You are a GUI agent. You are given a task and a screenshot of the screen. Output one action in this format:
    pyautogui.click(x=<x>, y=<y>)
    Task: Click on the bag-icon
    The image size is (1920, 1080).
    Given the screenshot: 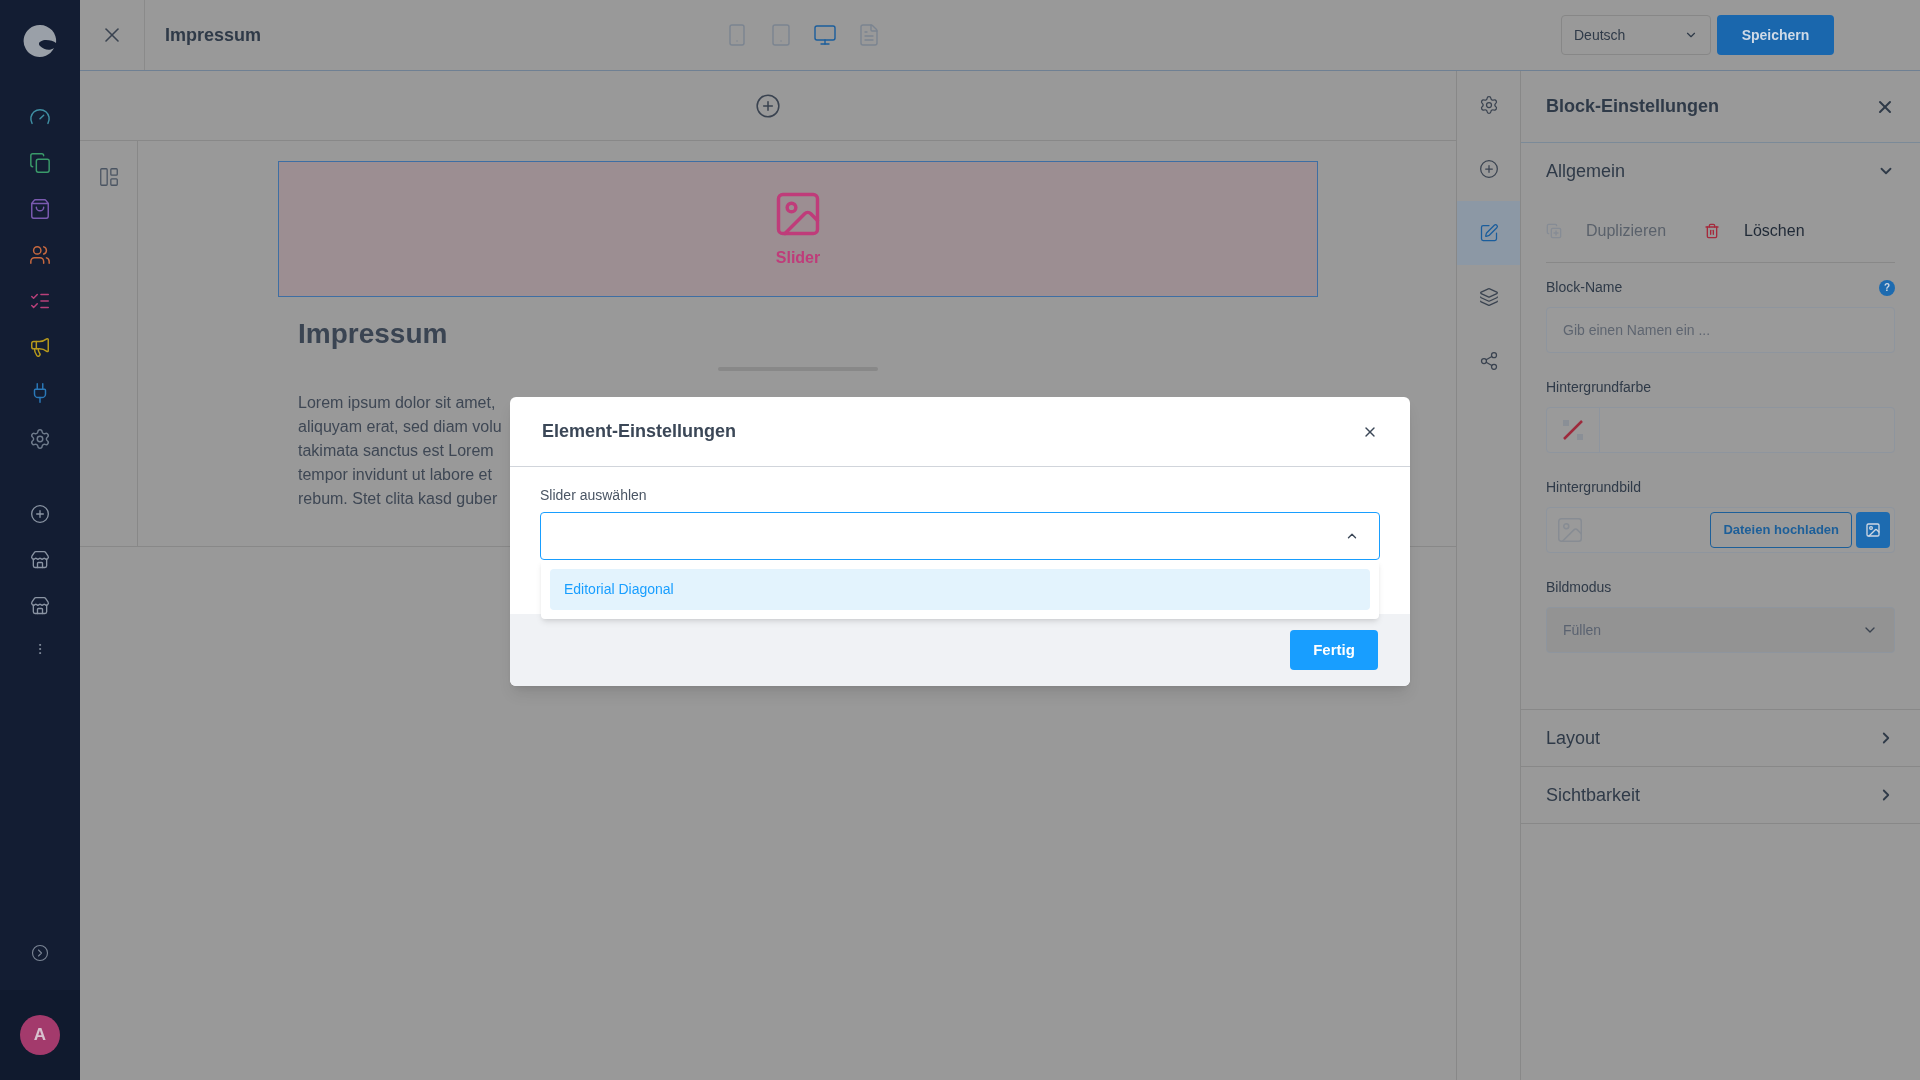 What is the action you would take?
    pyautogui.click(x=40, y=209)
    